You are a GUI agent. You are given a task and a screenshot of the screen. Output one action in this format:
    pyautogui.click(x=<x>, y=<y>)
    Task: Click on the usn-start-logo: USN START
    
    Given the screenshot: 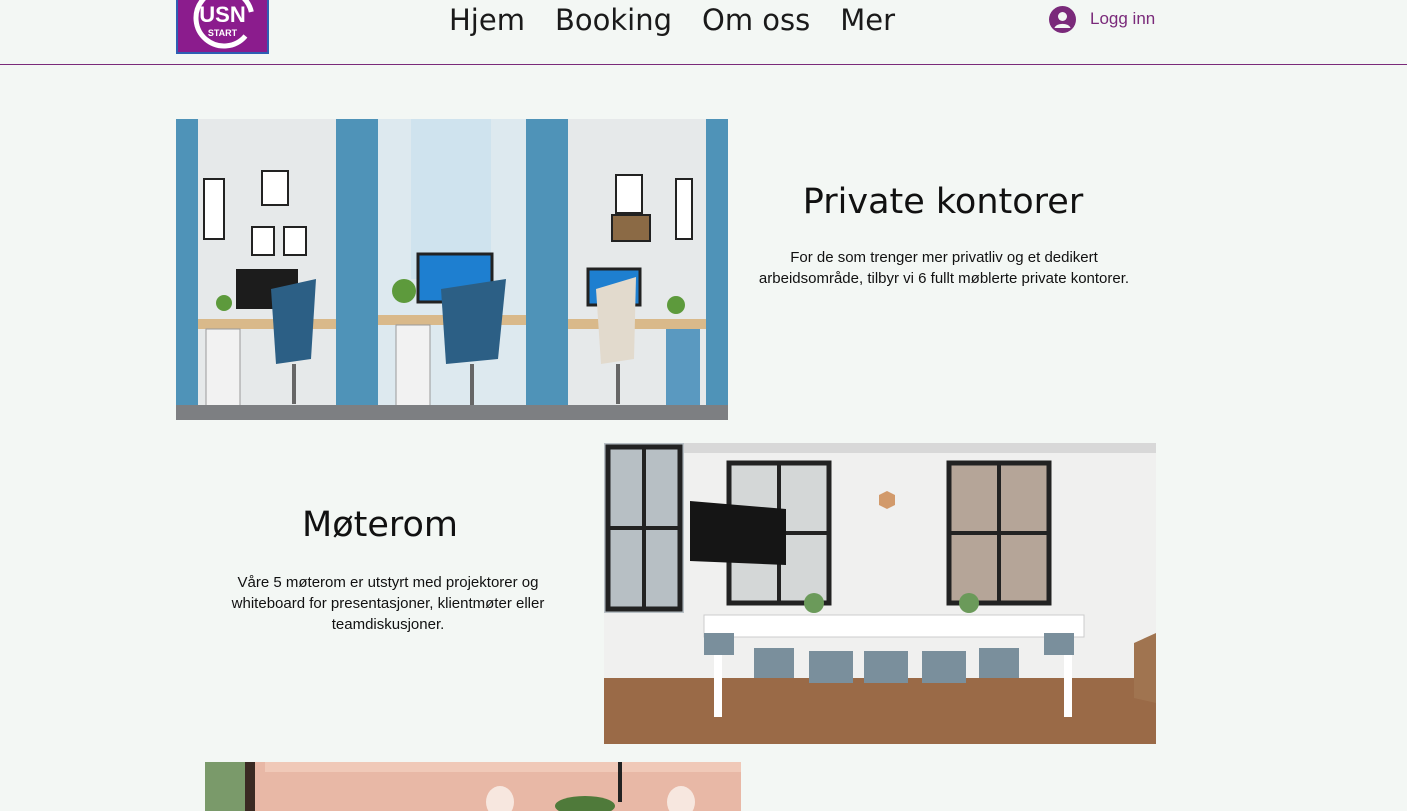 What is the action you would take?
    pyautogui.click(x=222, y=27)
    